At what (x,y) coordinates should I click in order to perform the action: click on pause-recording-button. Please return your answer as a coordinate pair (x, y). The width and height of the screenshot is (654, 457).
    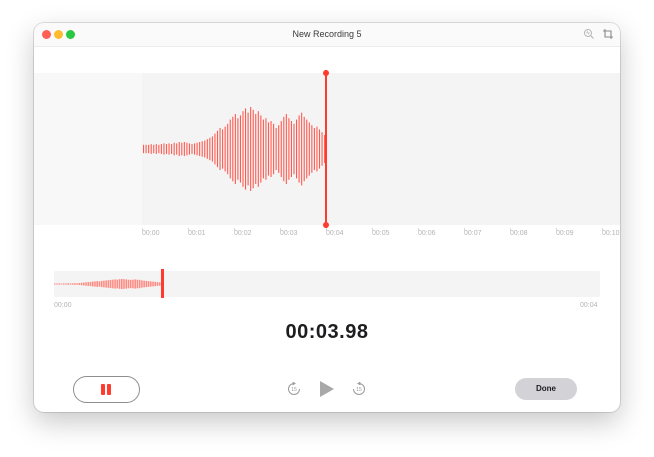
    Looking at the image, I should click on (106, 389).